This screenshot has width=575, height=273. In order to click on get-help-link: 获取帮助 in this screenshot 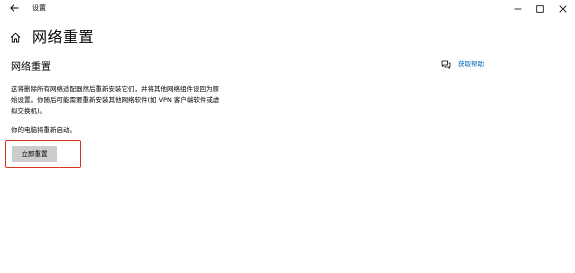, I will do `click(462, 64)`.